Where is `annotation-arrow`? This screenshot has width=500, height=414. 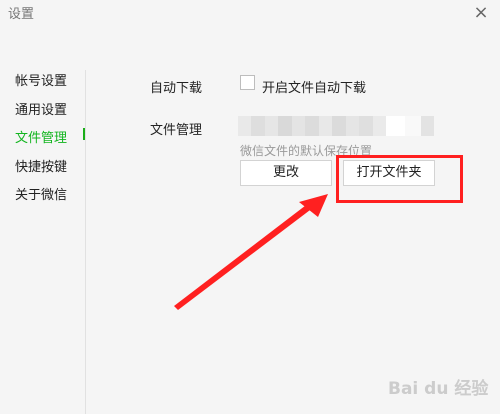 annotation-arrow is located at coordinates (251, 252).